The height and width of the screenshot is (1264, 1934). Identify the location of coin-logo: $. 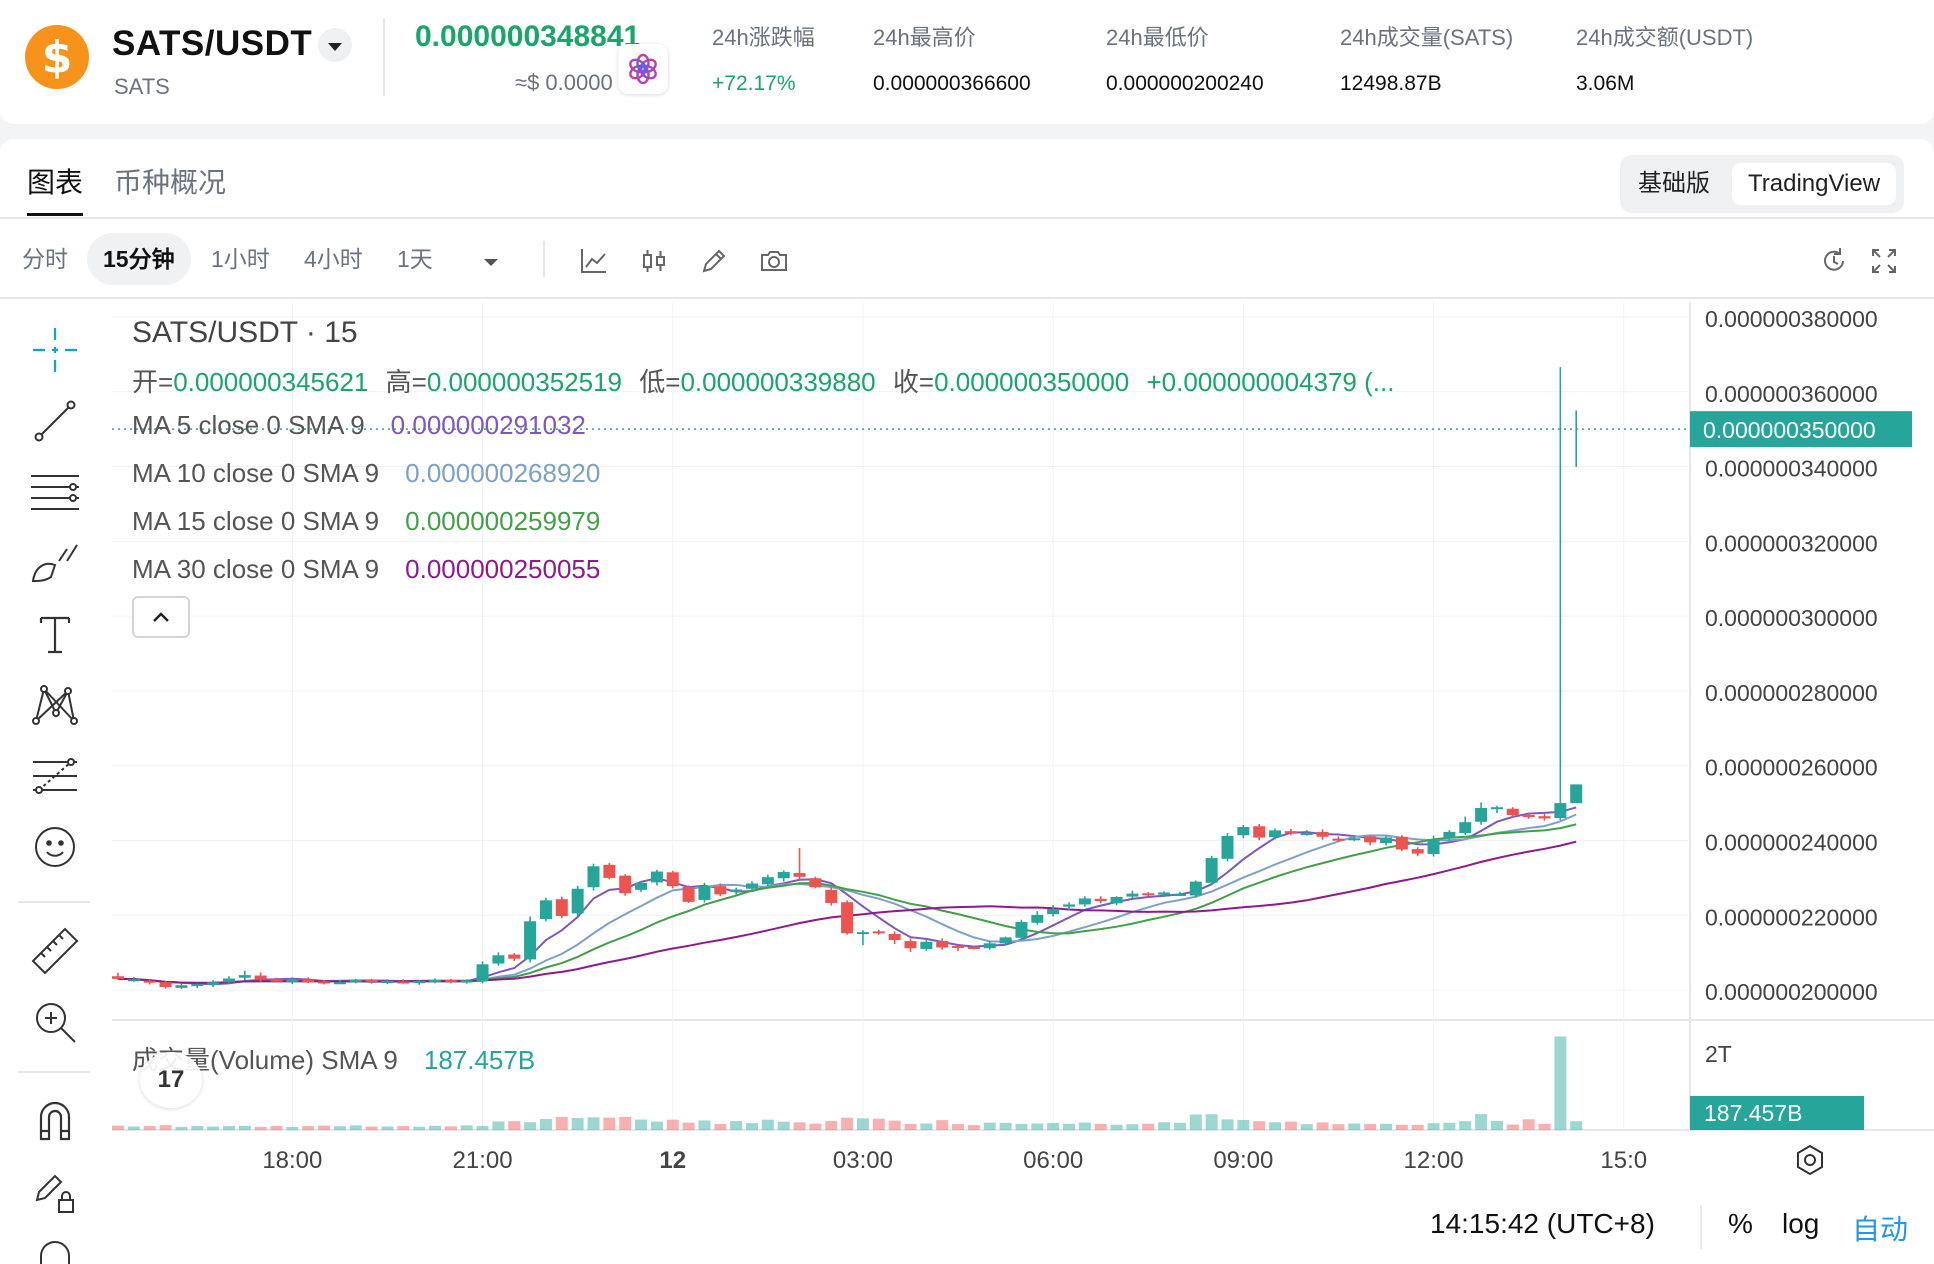
(57, 57).